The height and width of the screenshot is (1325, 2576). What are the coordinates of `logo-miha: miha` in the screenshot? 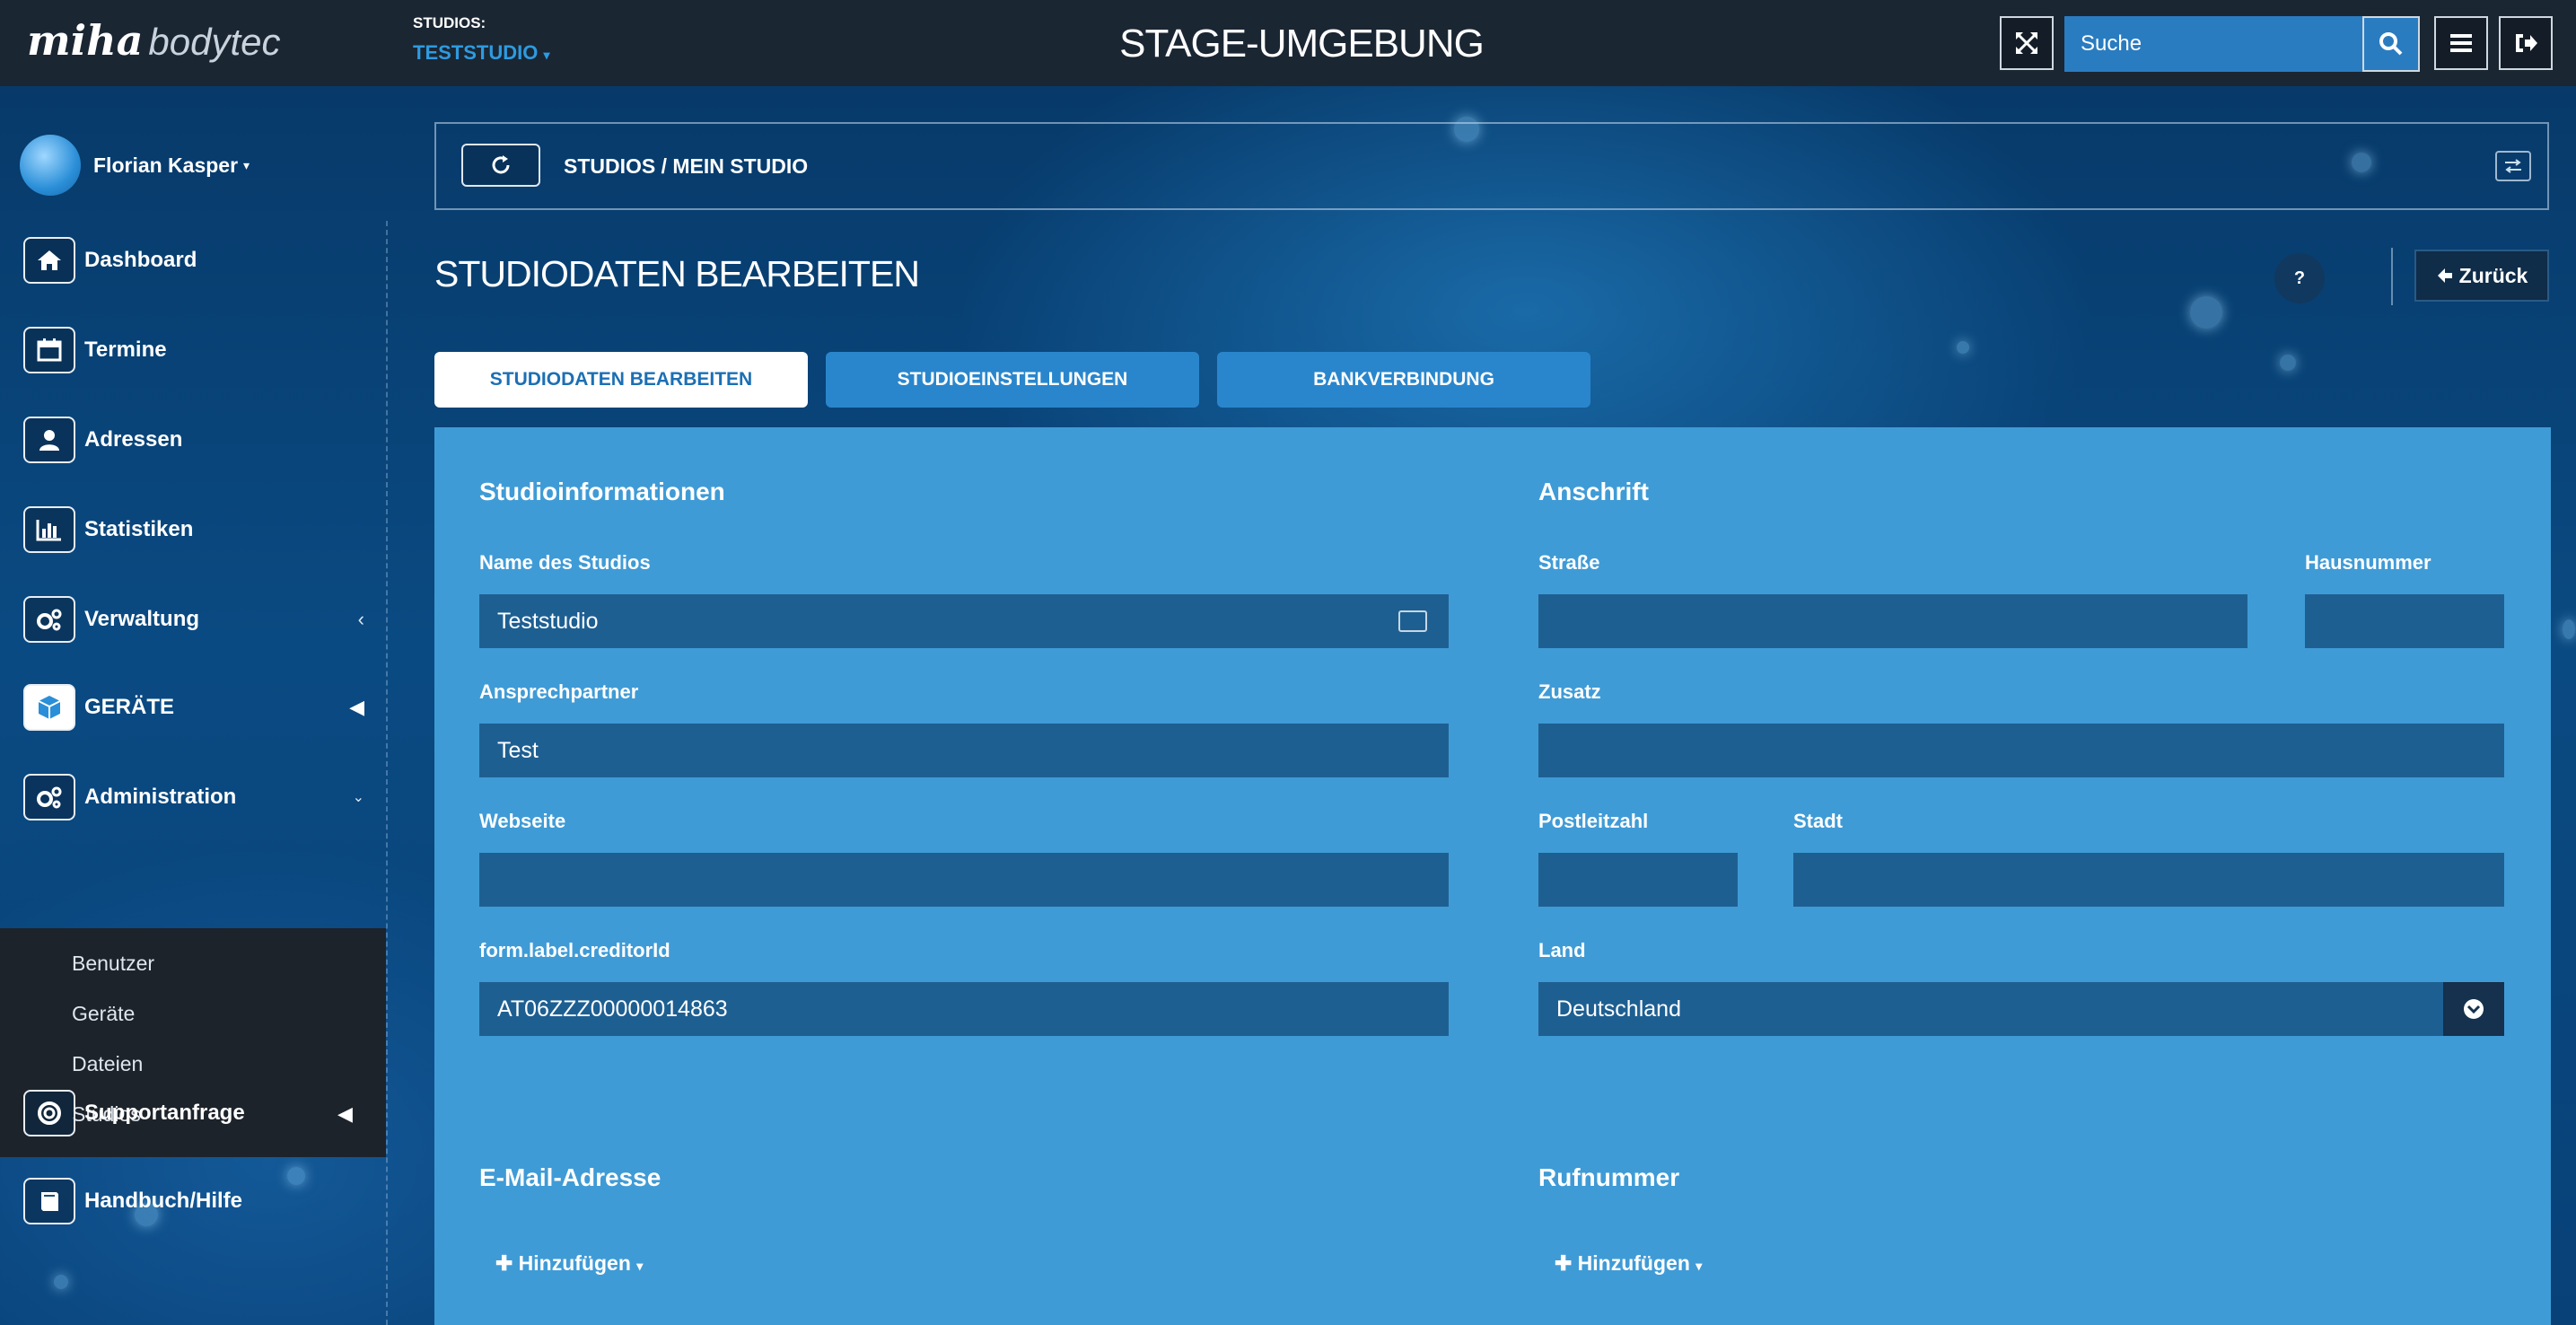 It's located at (85, 40).